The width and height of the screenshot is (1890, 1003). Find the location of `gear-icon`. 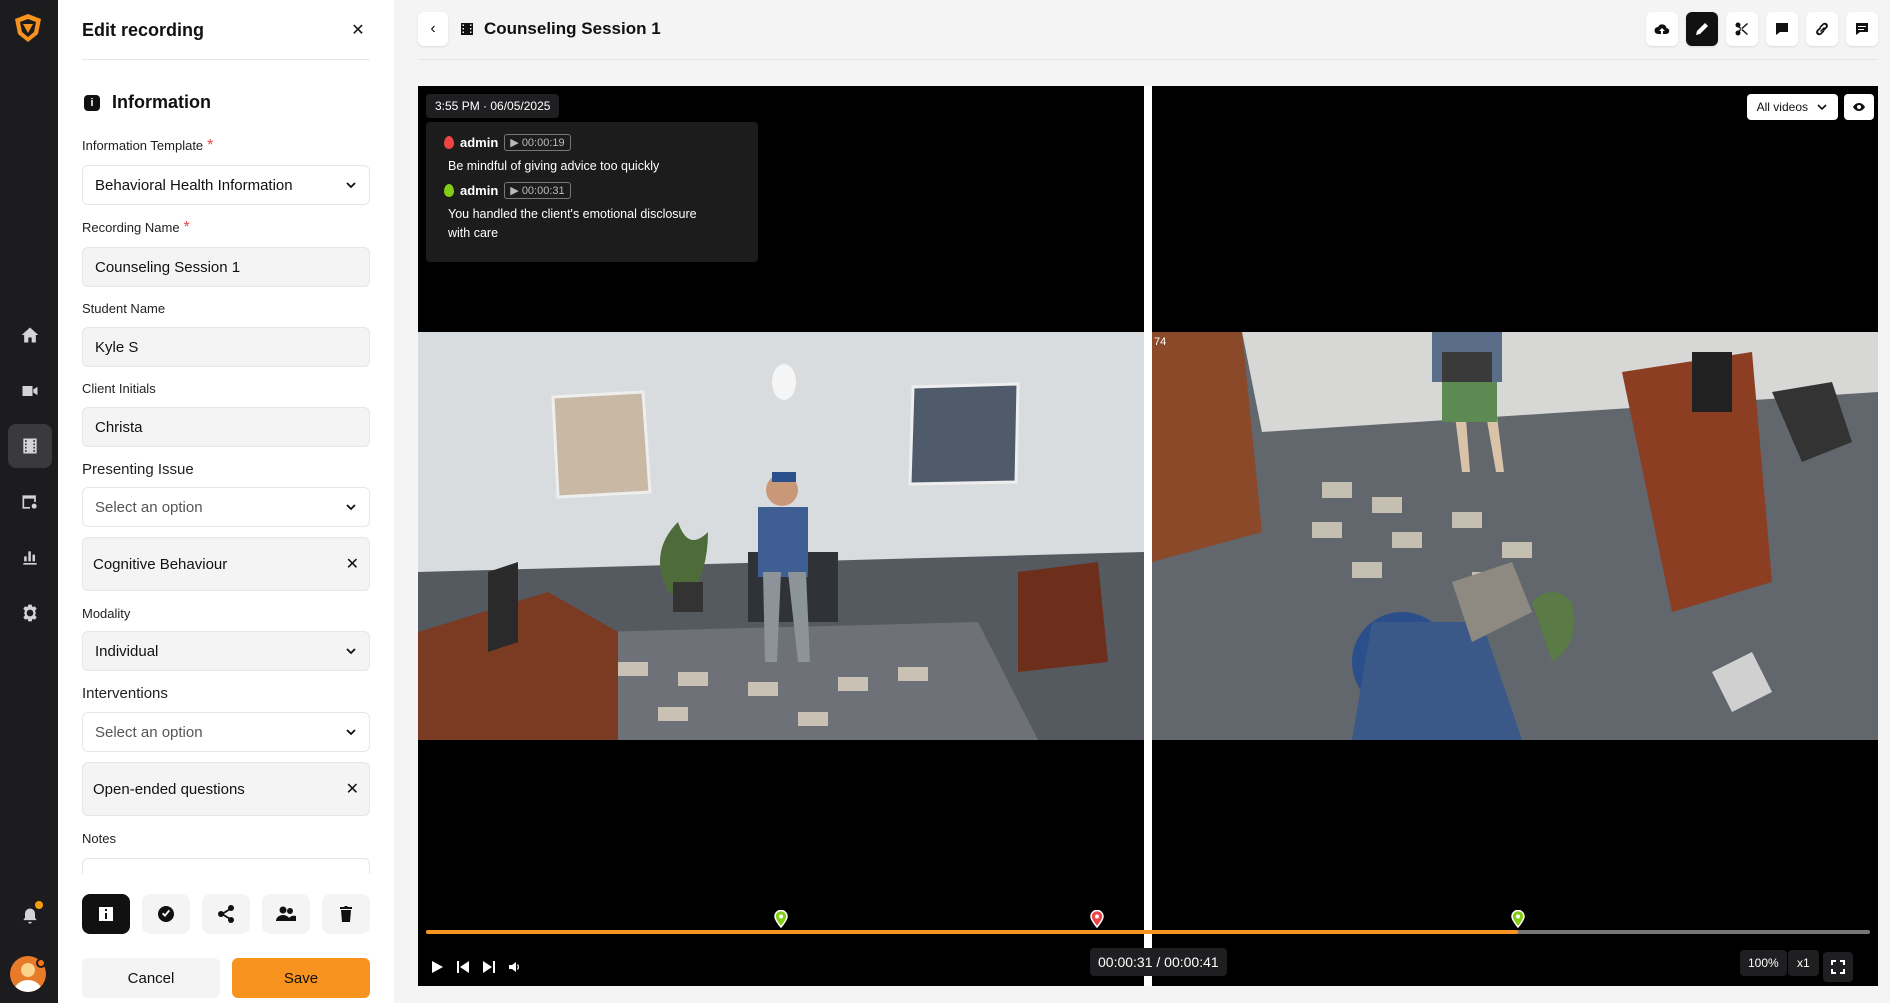

gear-icon is located at coordinates (30, 613).